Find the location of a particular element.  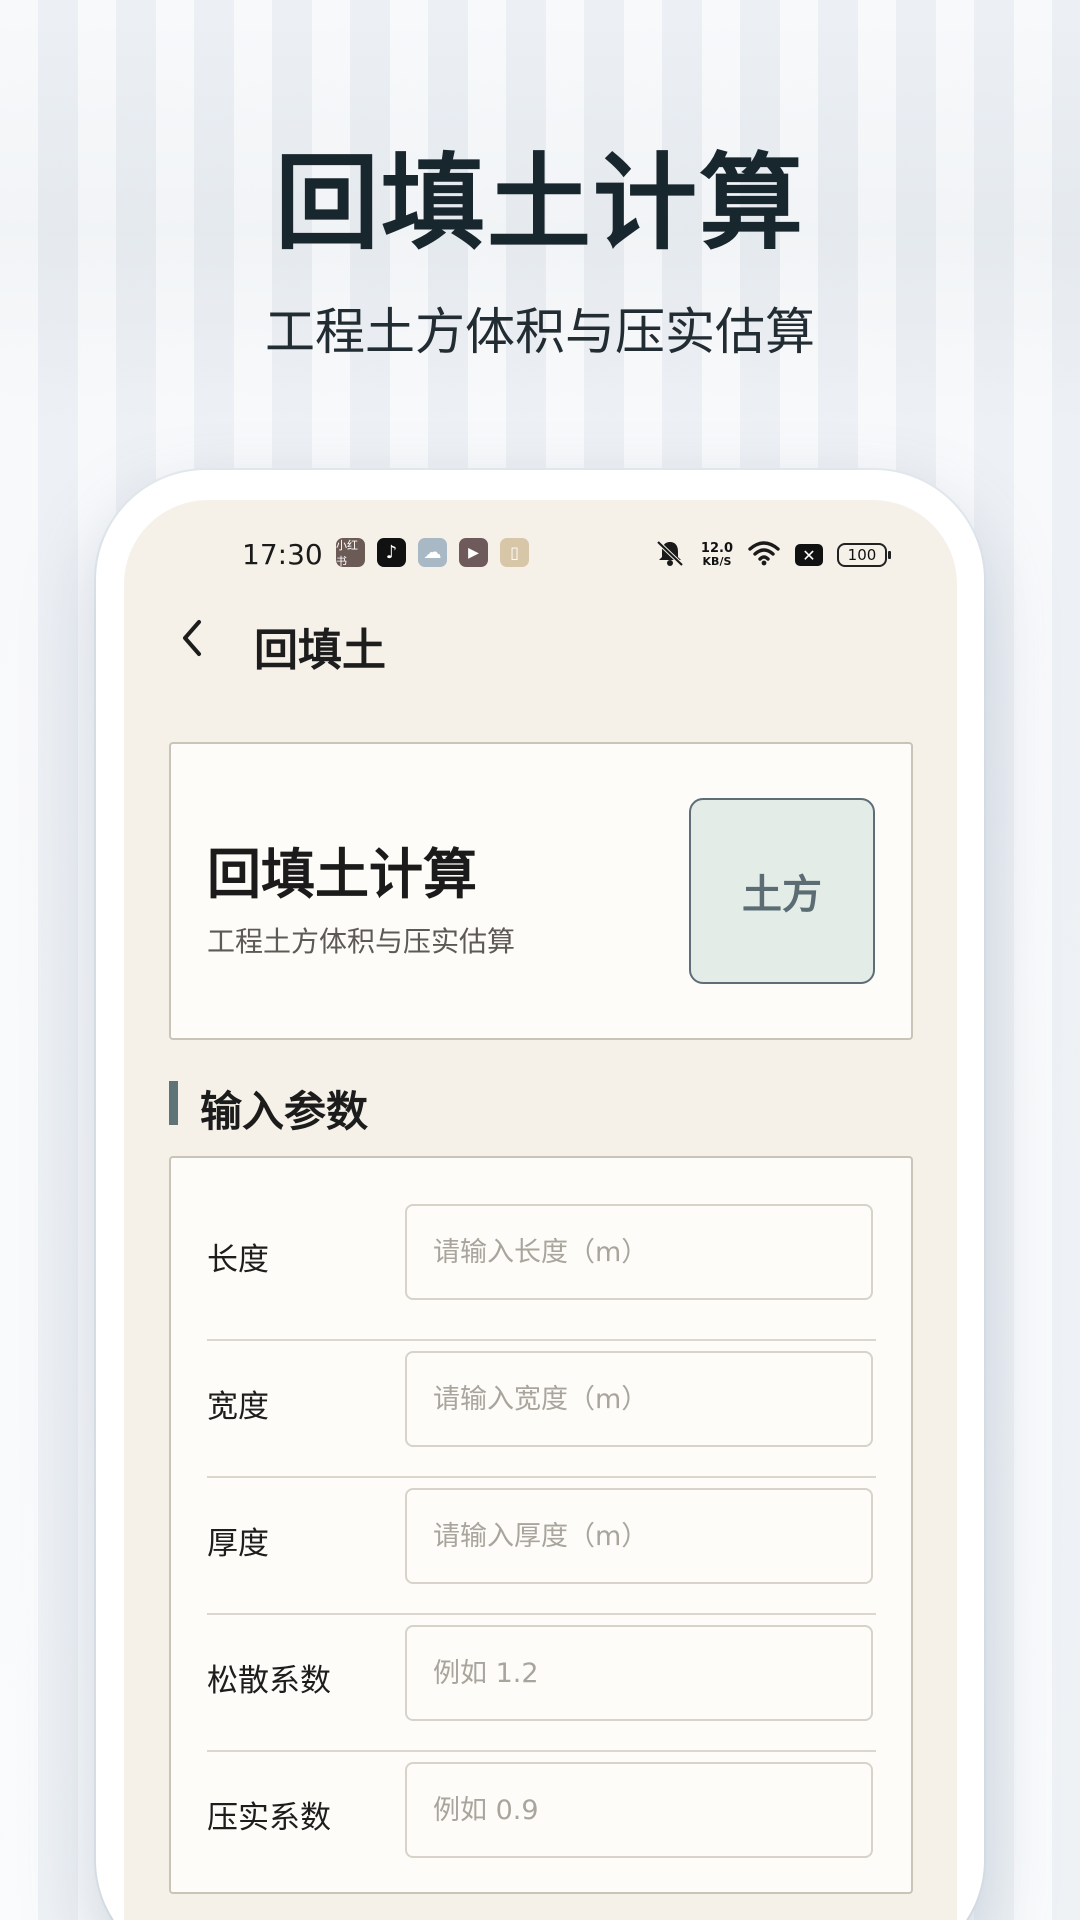

form-row-width: 宽度 is located at coordinates (541, 1409).